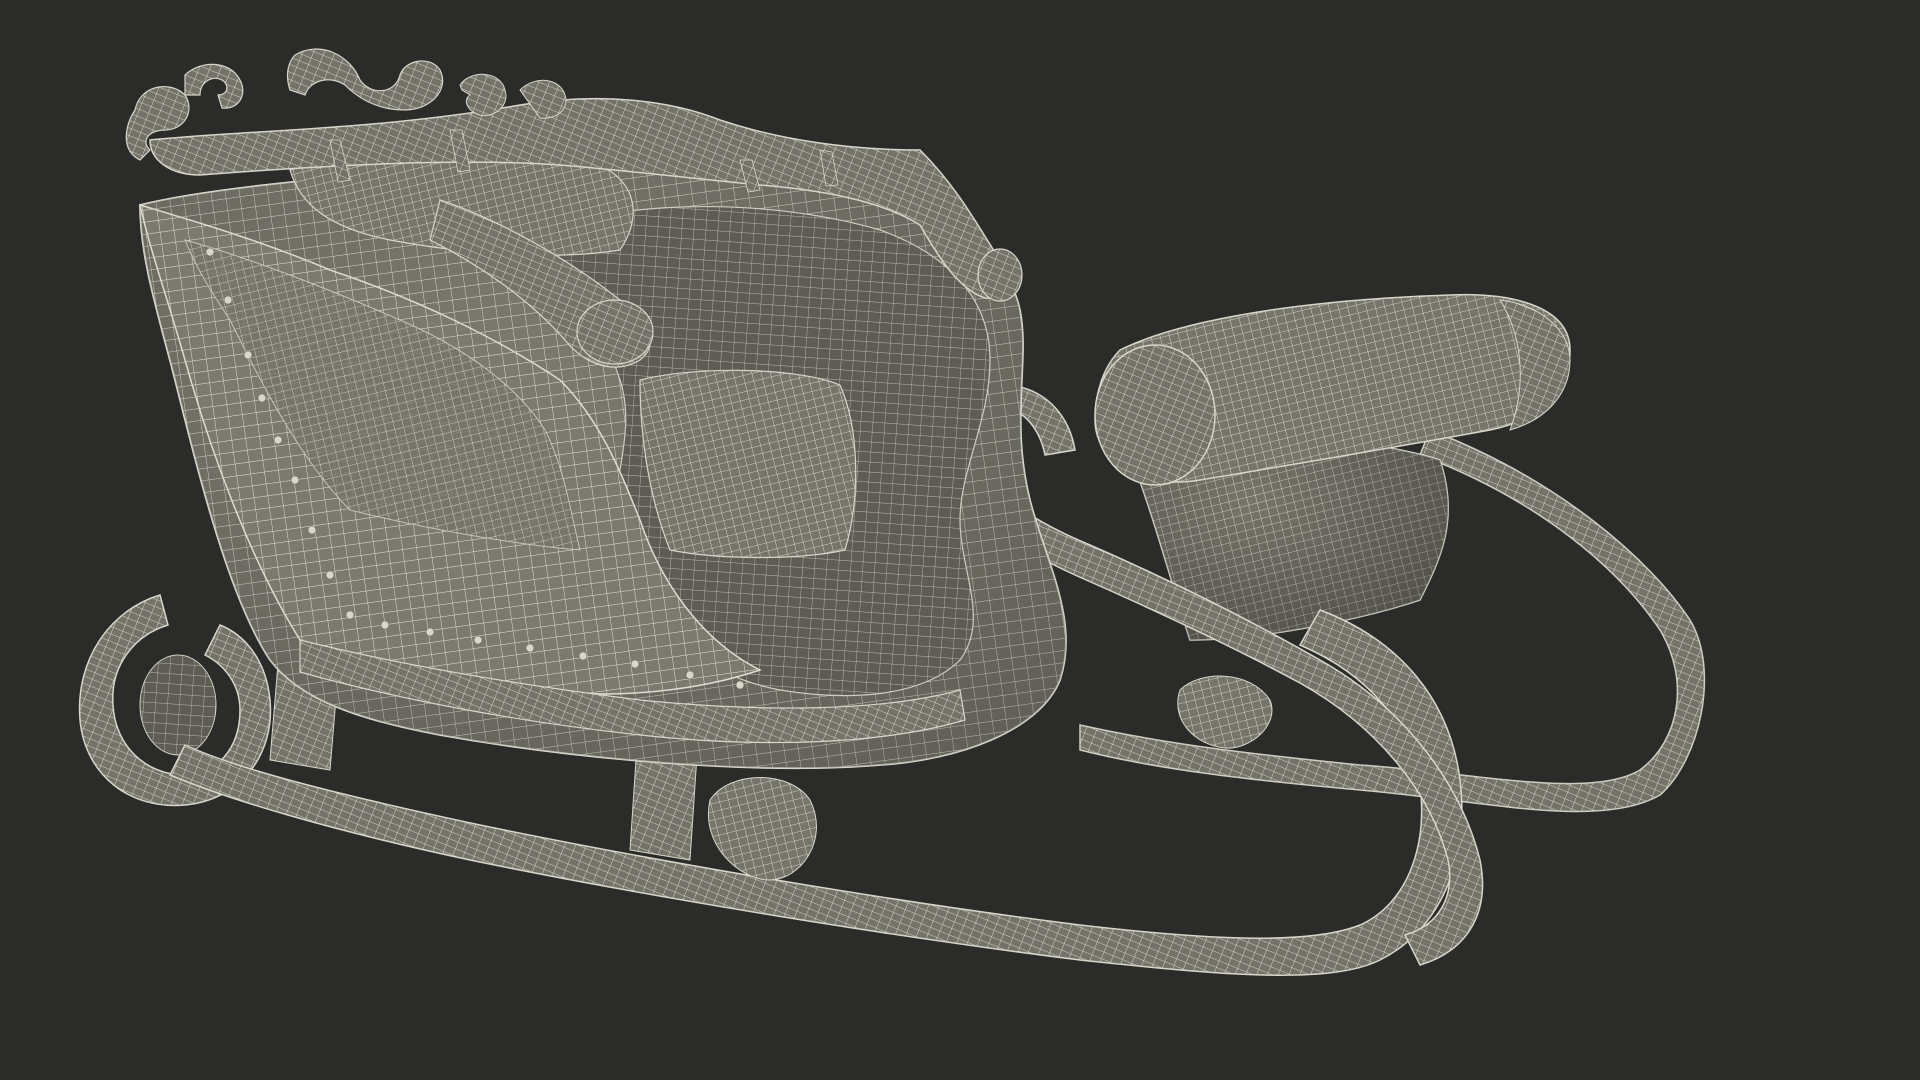 The height and width of the screenshot is (1080, 1920). Describe the element at coordinates (1332, 389) in the screenshot. I see `front-roll-cushion` at that location.